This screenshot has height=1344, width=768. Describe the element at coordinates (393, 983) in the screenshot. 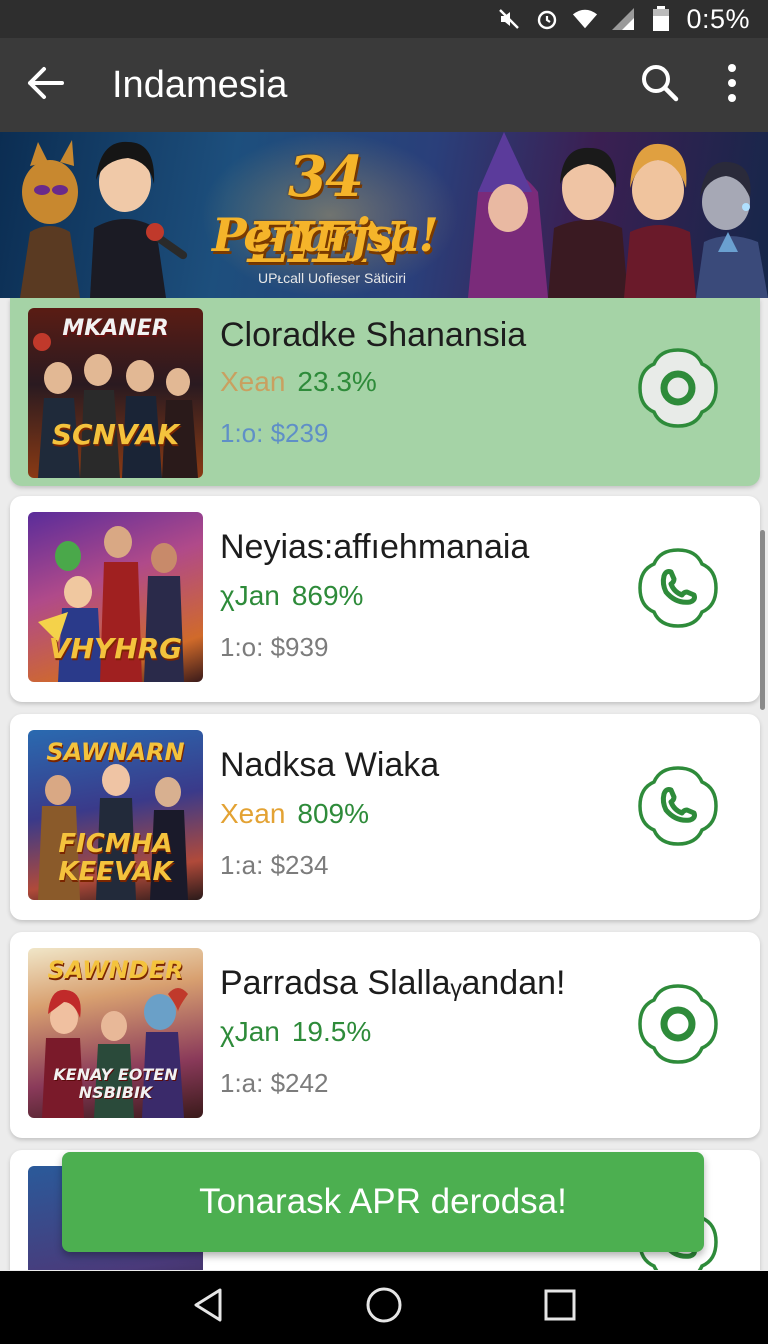

I see `item-title: Parradsa Slallaᵧandan!` at that location.